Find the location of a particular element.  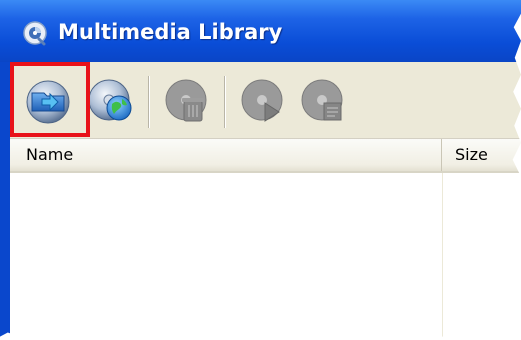

delete-disc-icon is located at coordinates (186, 100).